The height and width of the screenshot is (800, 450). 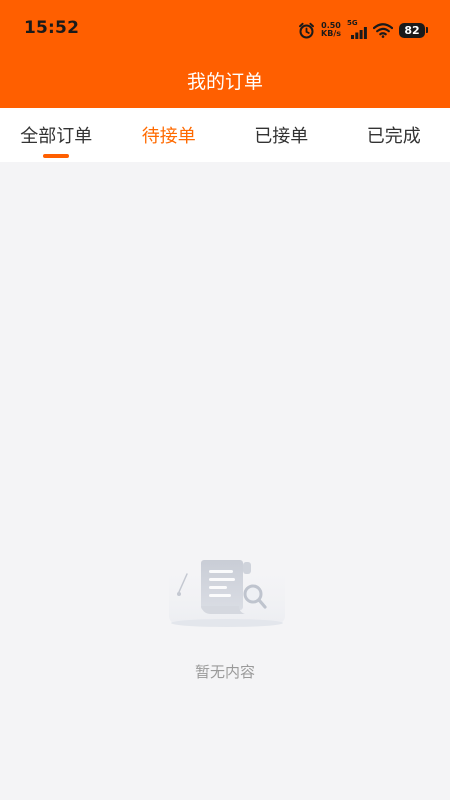 I want to click on page-title: 我的订单, so click(x=224, y=82).